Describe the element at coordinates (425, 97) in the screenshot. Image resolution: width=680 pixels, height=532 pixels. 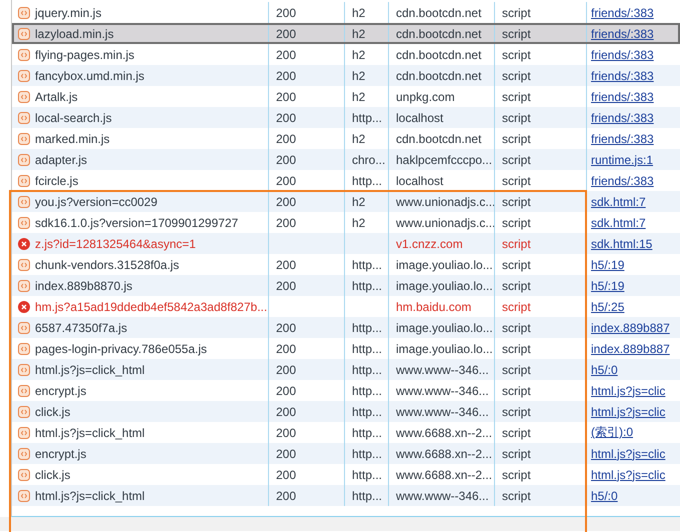
I see `domain-text: unpkg.com` at that location.